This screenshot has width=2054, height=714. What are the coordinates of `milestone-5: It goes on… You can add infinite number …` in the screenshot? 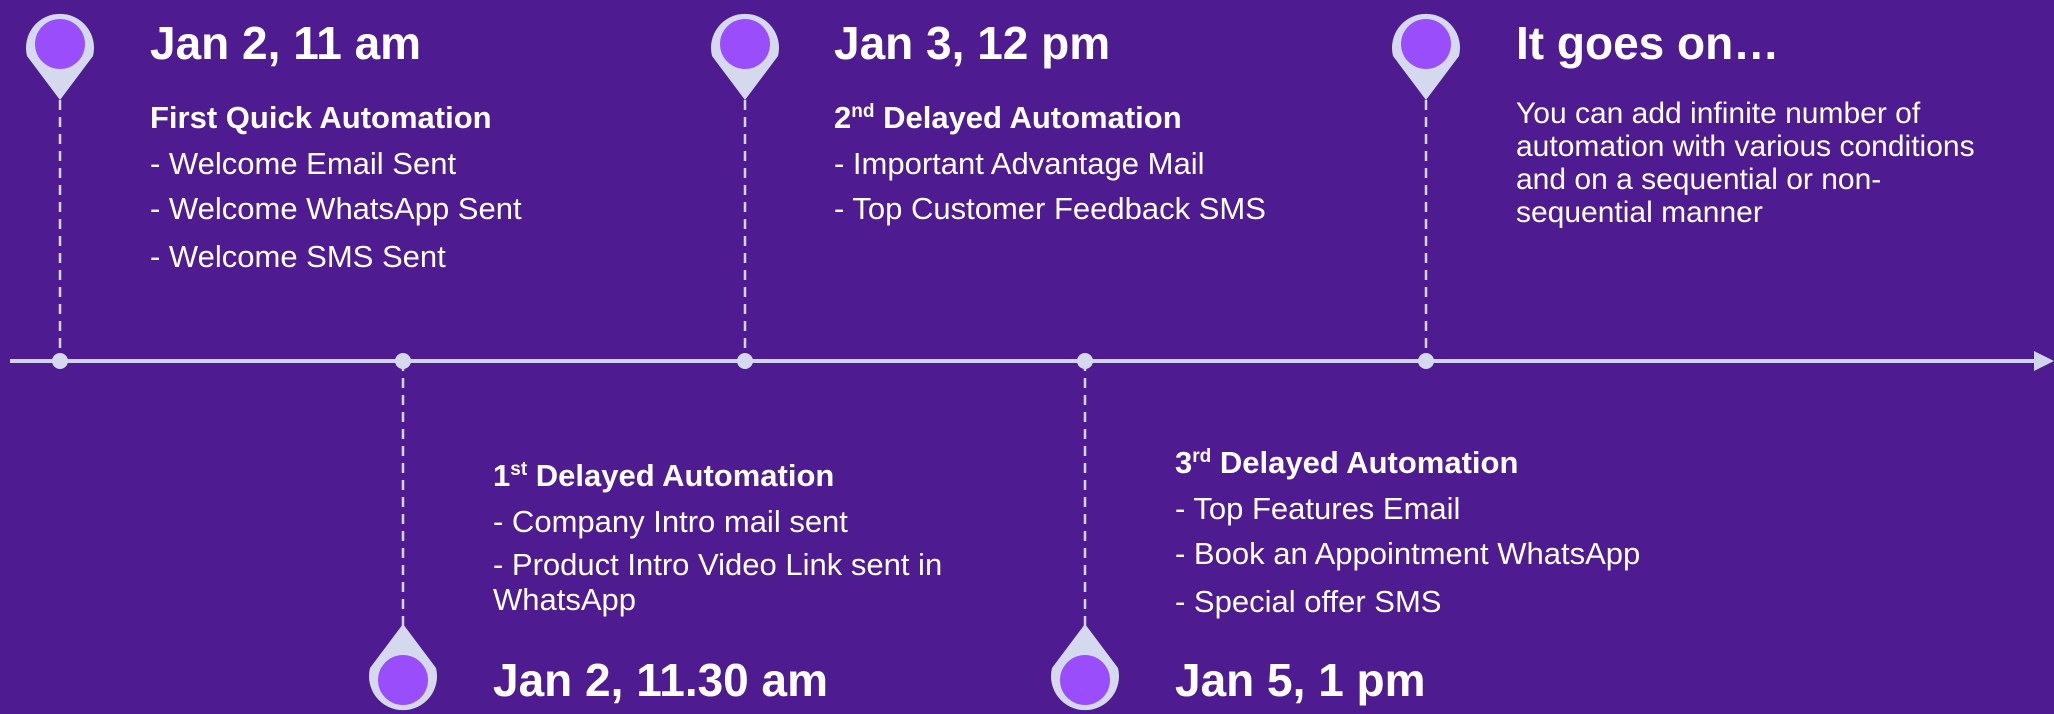 It's located at (1746, 124).